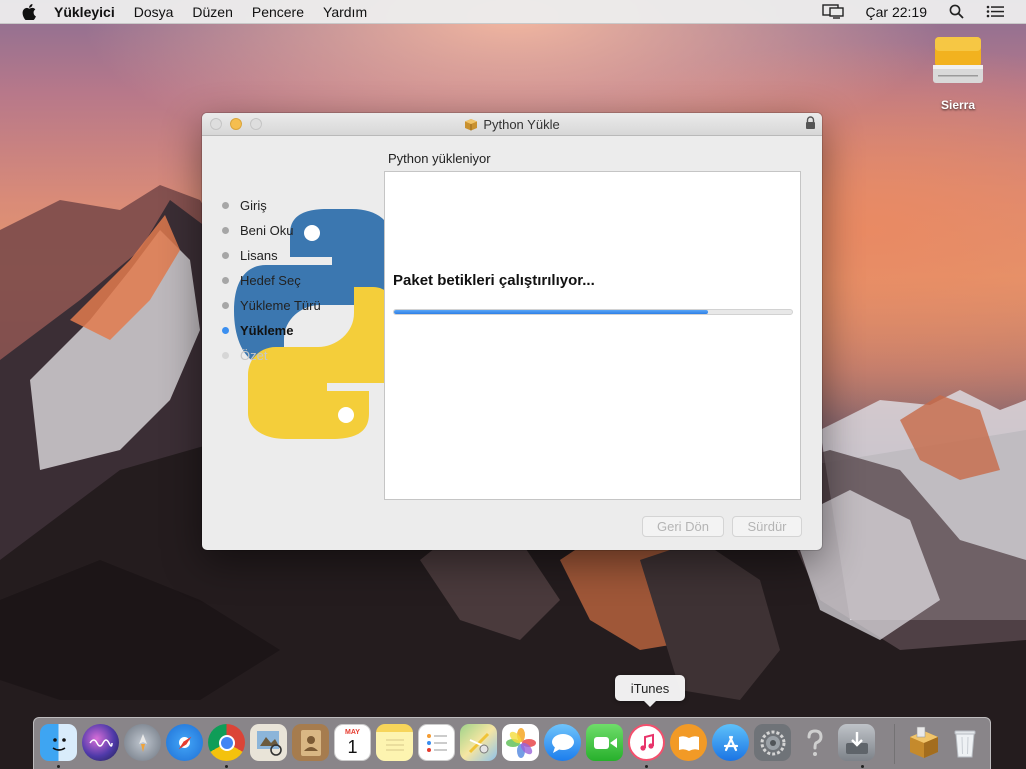 The height and width of the screenshot is (769, 1026). What do you see at coordinates (995, 11) in the screenshot?
I see `notification-center-icon` at bounding box center [995, 11].